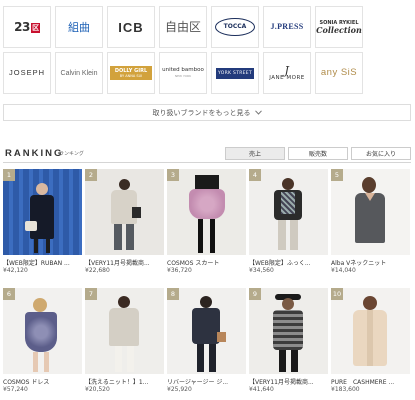 Image resolution: width=415 pixels, height=400 pixels. I want to click on product-card: 3 COSMOS スカート ¥36,720, so click(206, 221).